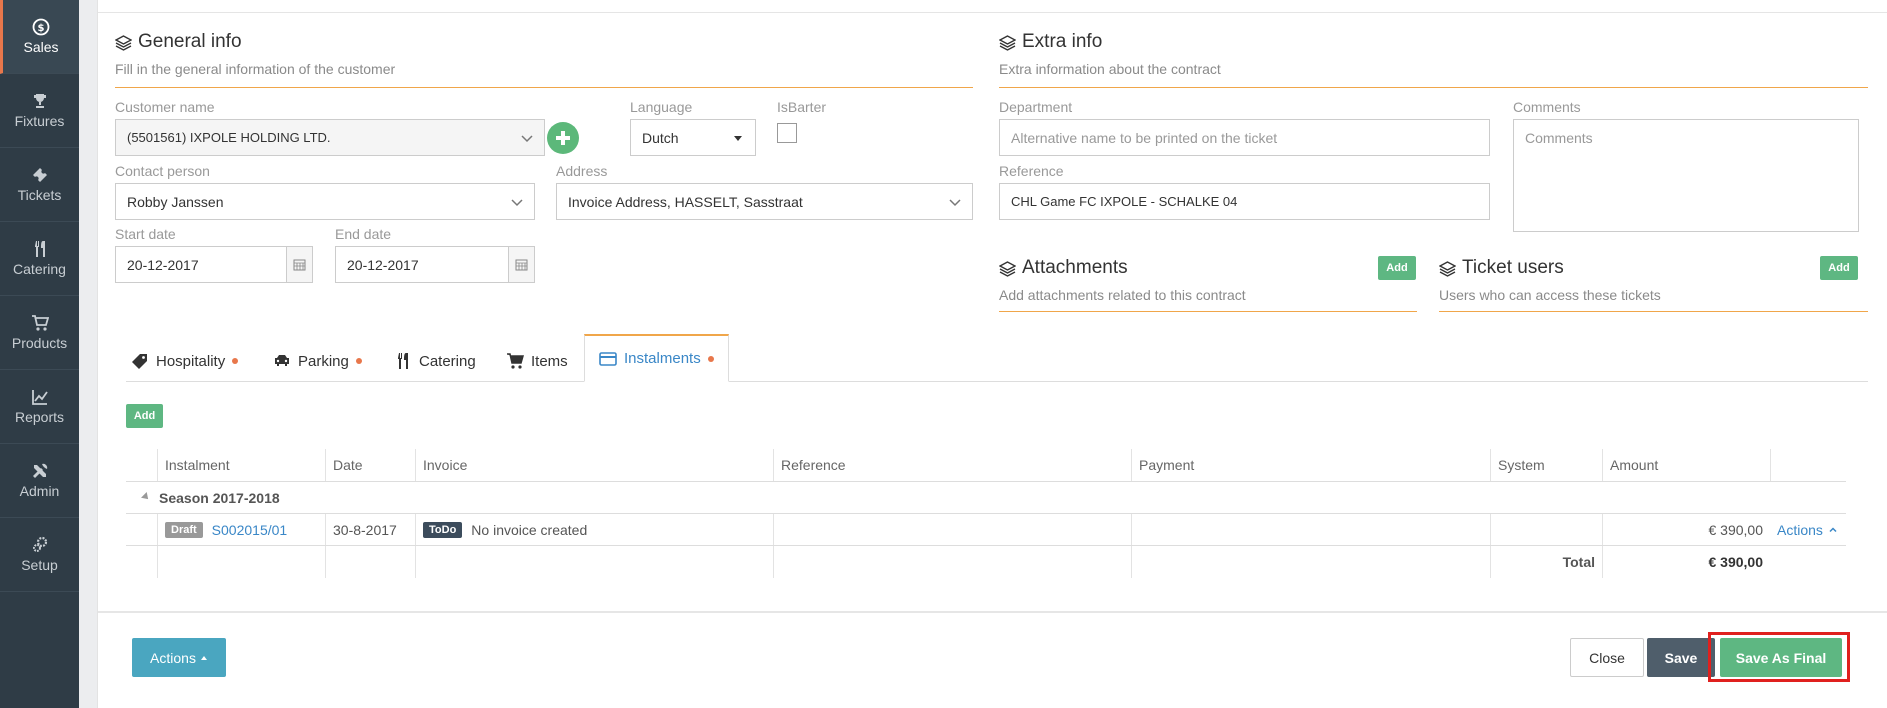  What do you see at coordinates (39, 343) in the screenshot?
I see `sidebar-item-label: Products` at bounding box center [39, 343].